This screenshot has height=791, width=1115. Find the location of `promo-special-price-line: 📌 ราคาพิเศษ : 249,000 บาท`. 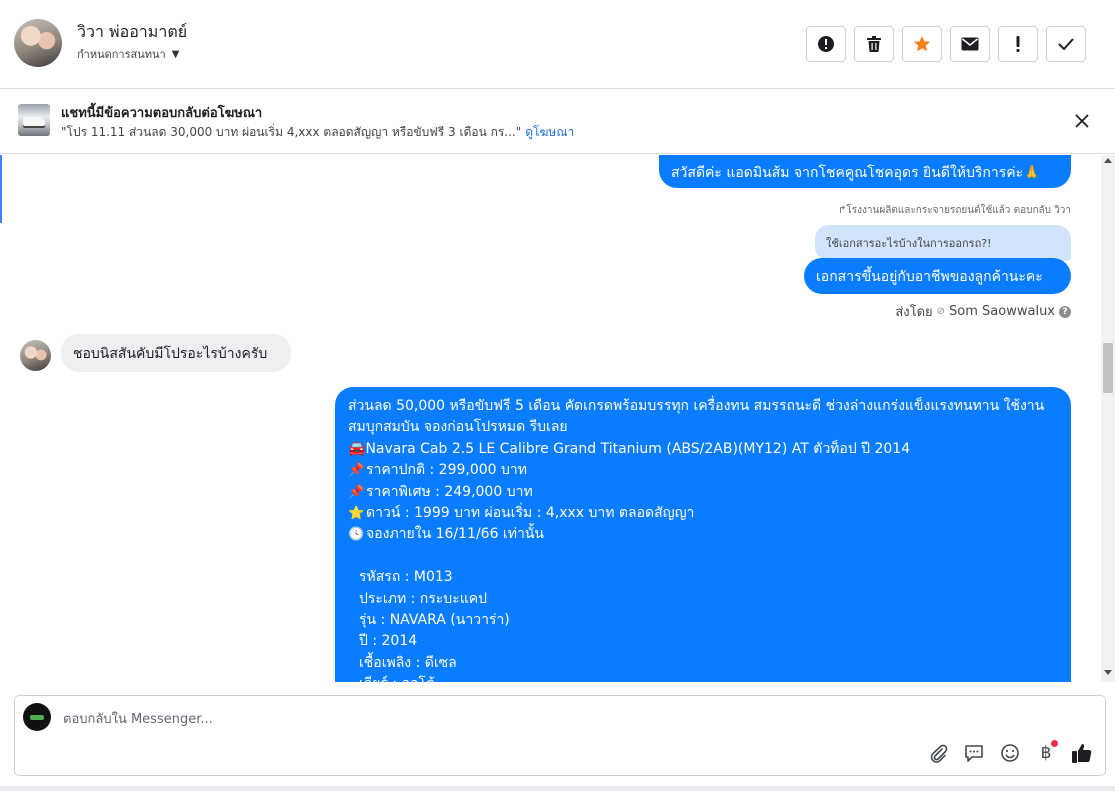

promo-special-price-line: 📌 ราคาพิเศษ : 249,000 บาท is located at coordinates (703, 492).